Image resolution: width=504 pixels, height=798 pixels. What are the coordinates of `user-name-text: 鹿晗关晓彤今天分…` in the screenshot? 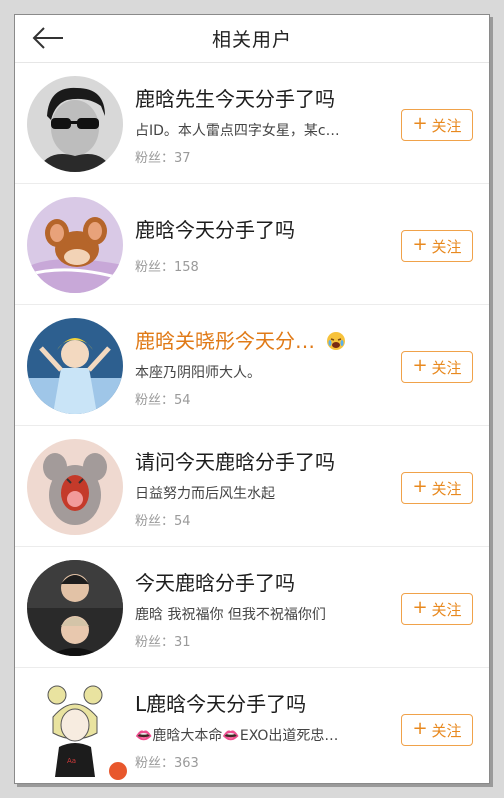 It's located at (225, 341).